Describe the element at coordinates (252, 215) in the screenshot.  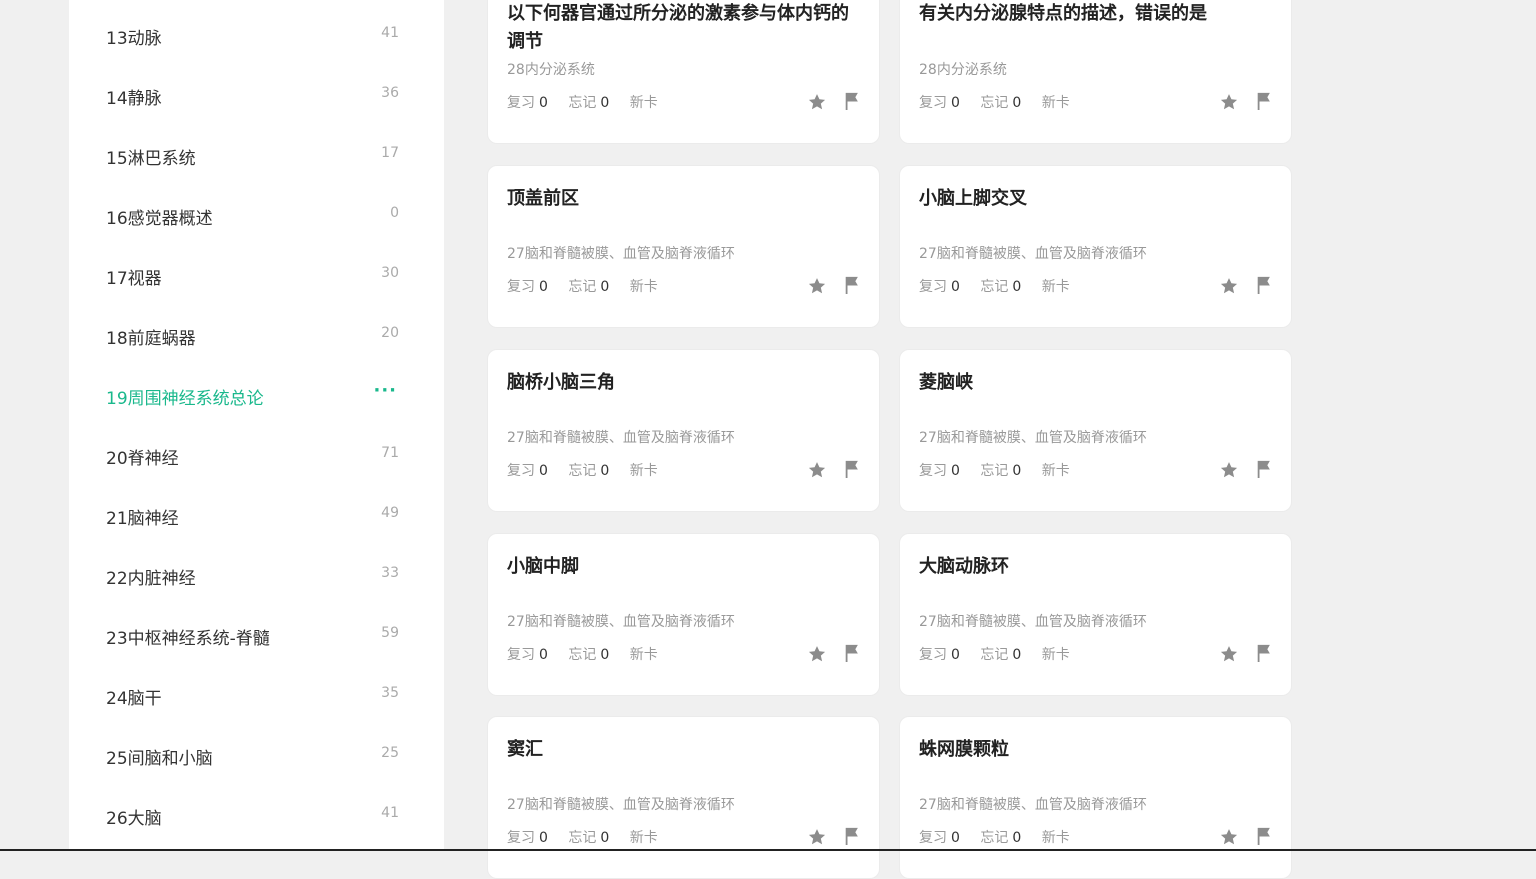
I see `sidebar-item: 16感觉器概述 0` at that location.